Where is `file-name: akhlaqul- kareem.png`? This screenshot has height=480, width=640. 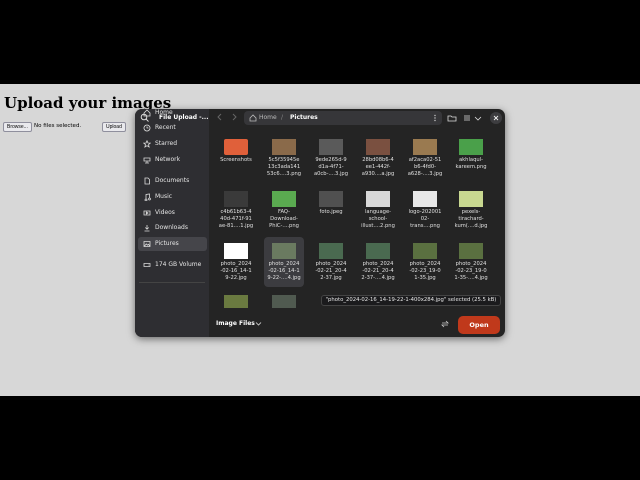 file-name: akhlaqul- kareem.png is located at coordinates (471, 163).